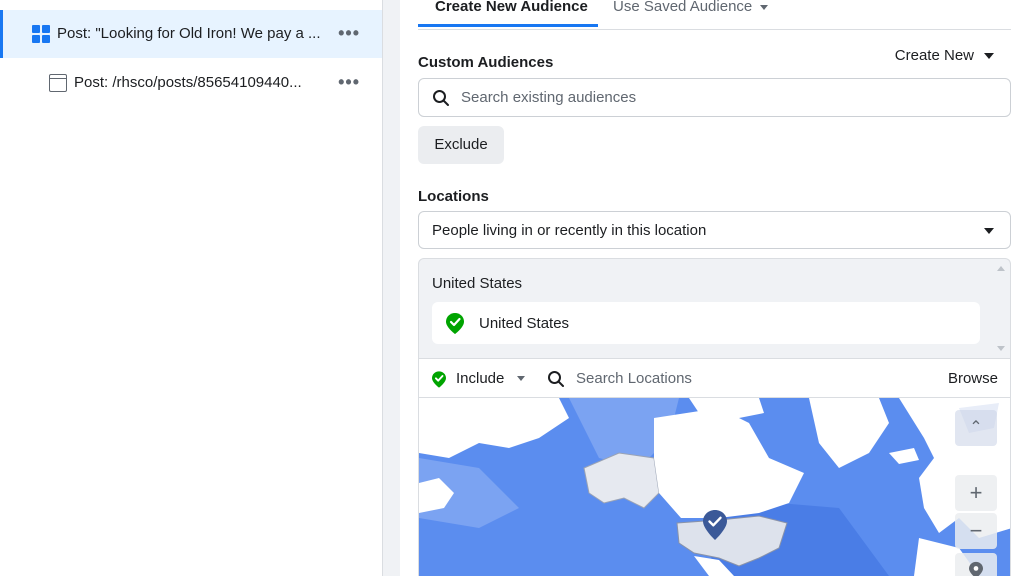 This screenshot has height=576, width=1024. What do you see at coordinates (461, 145) in the screenshot?
I see `exclude-button: Exclude` at bounding box center [461, 145].